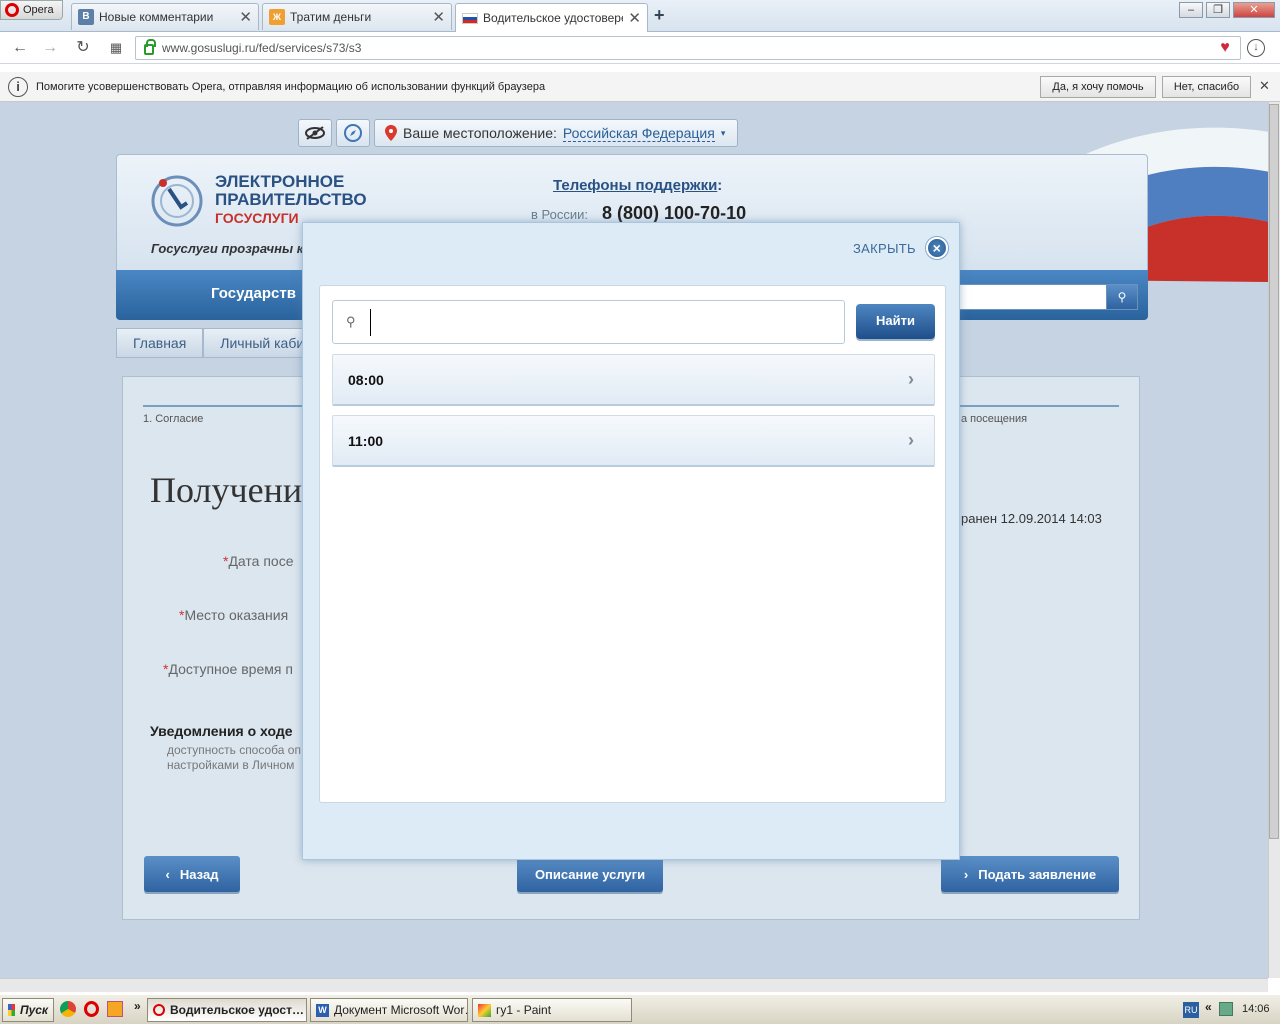 Image resolution: width=1280 pixels, height=1024 pixels. What do you see at coordinates (86, 17) in the screenshot?
I see `vk-icon: В` at bounding box center [86, 17].